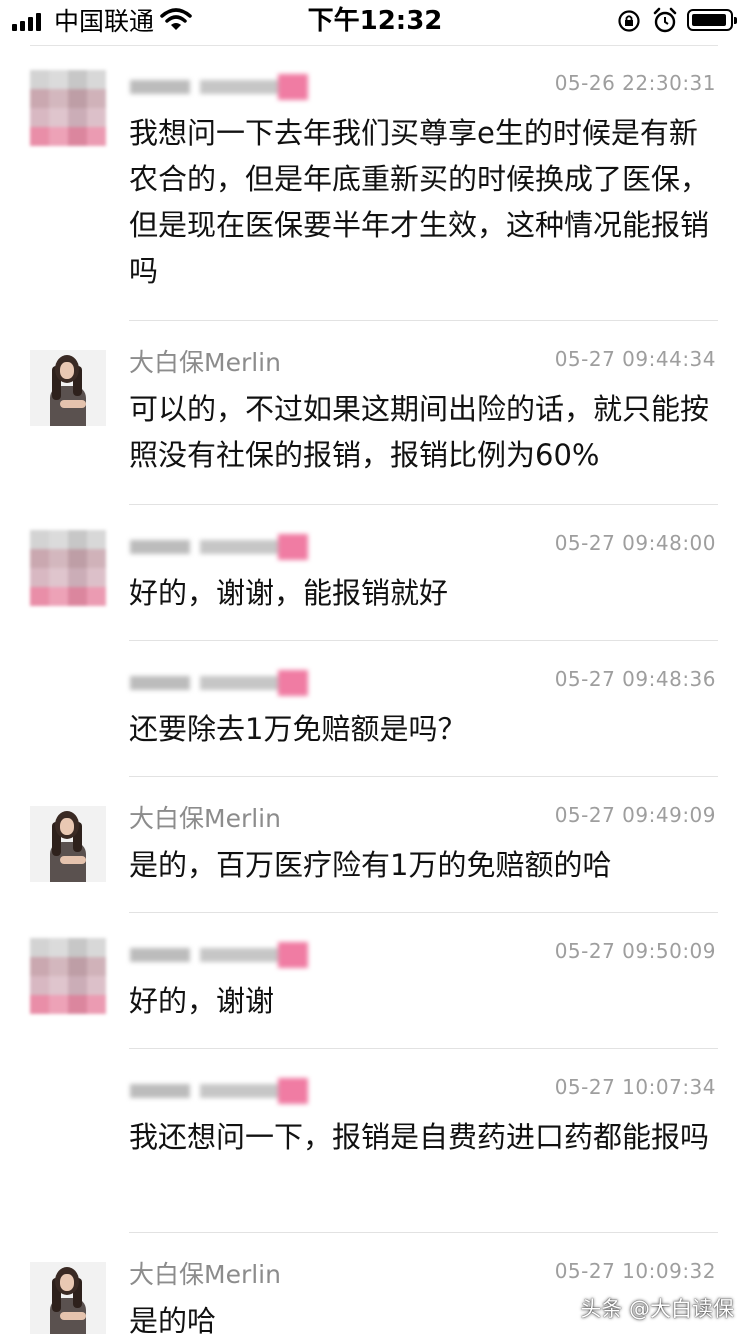 Image resolution: width=750 pixels, height=1334 pixels. What do you see at coordinates (635, 83) in the screenshot?
I see `message-timestamp: 05-26 22:30:31` at bounding box center [635, 83].